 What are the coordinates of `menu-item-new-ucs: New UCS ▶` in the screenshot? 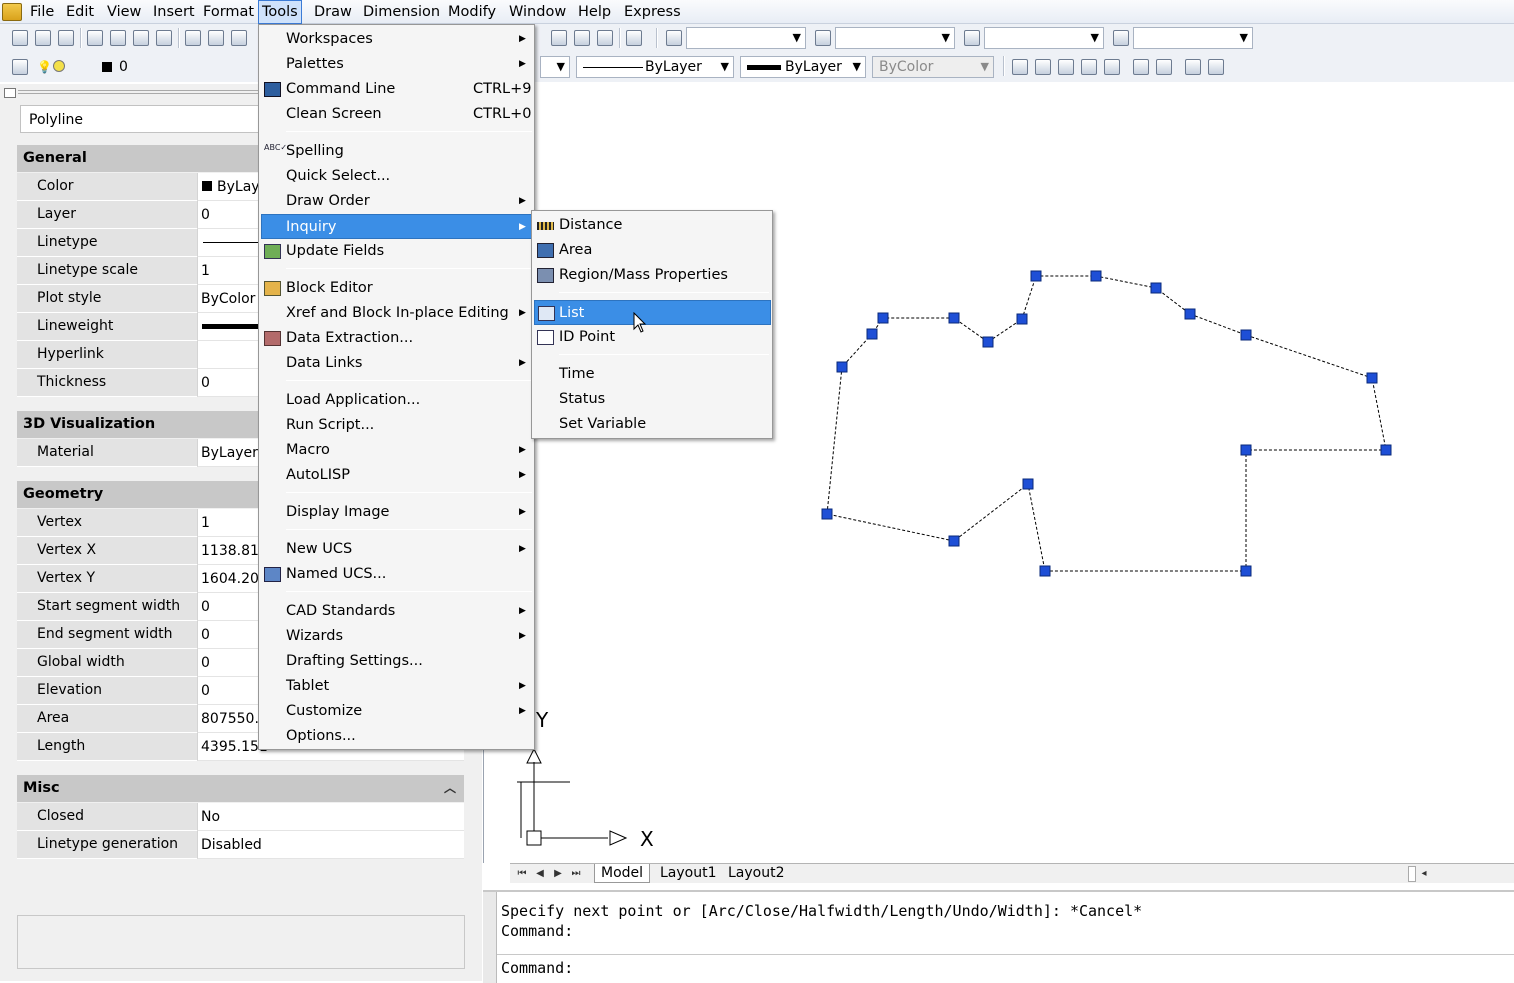 It's located at (396, 549).